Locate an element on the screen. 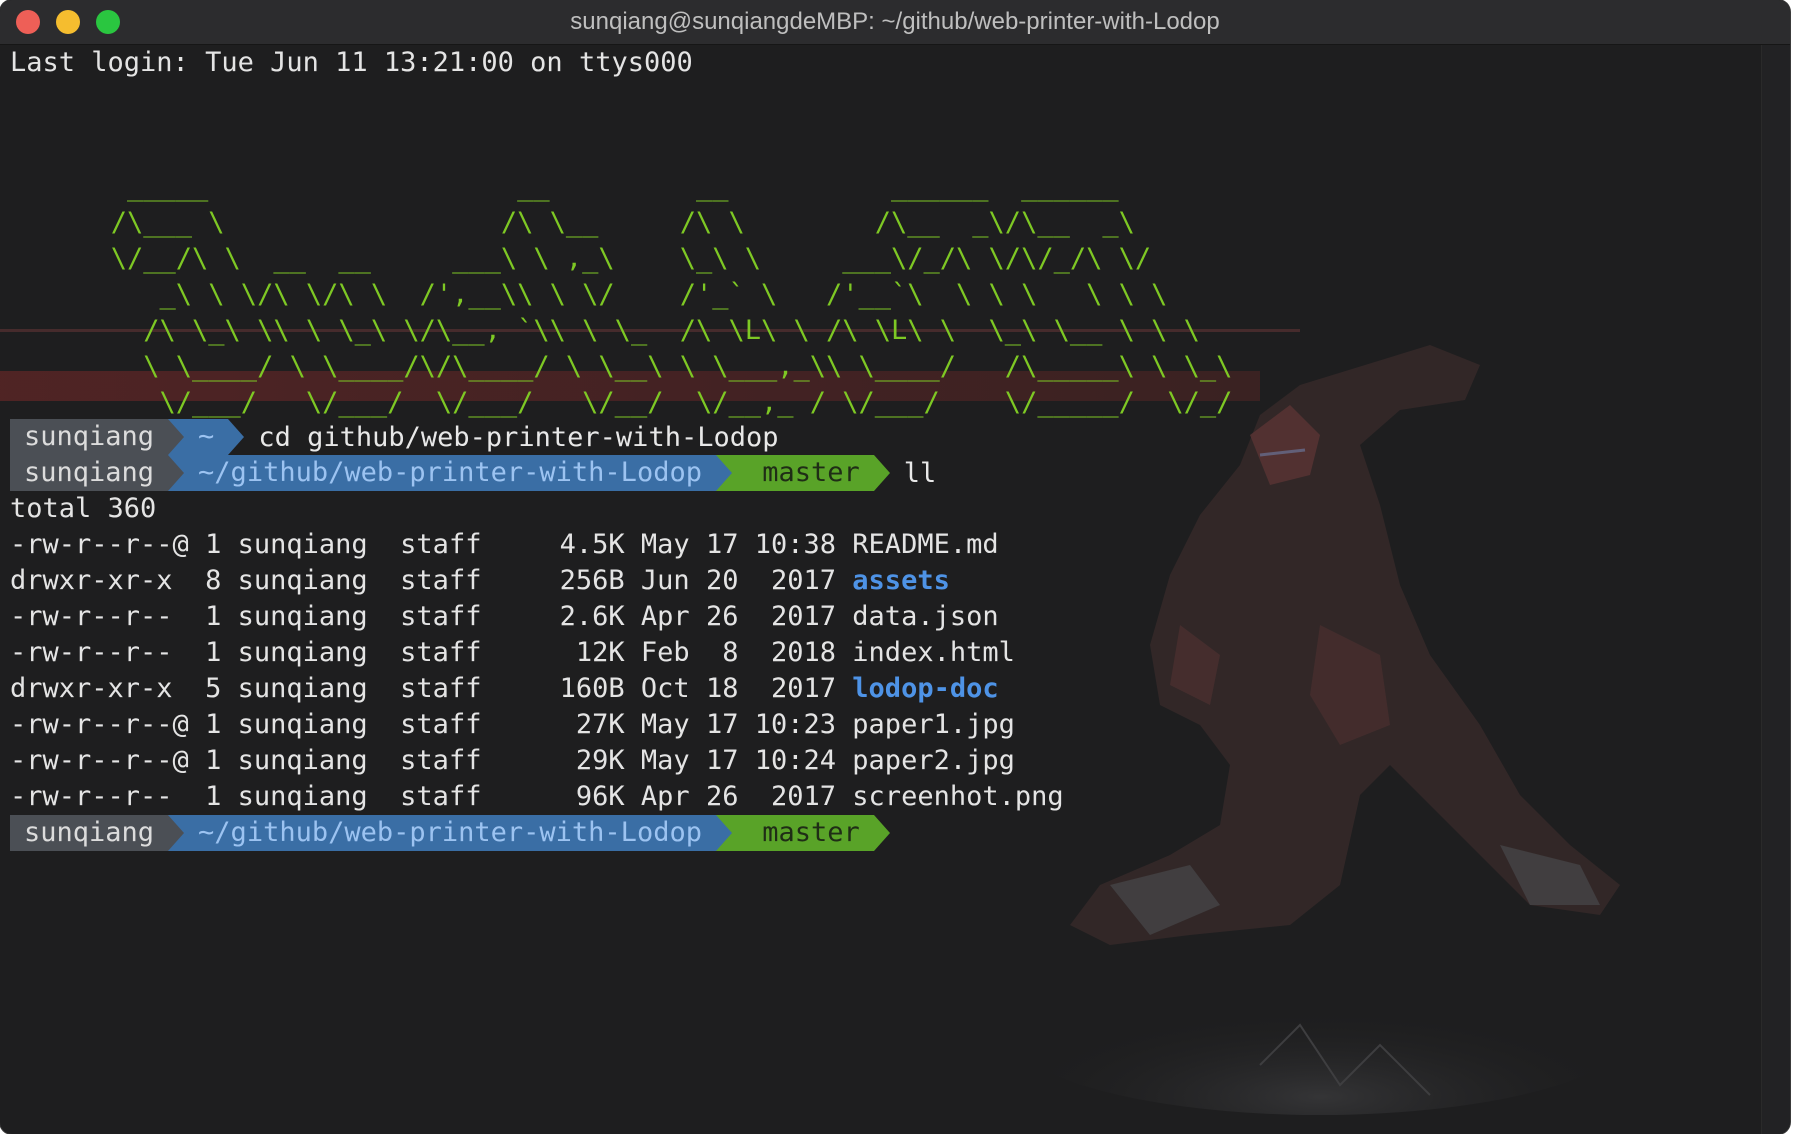 The height and width of the screenshot is (1134, 1810). branch-name: master is located at coordinates (811, 832).